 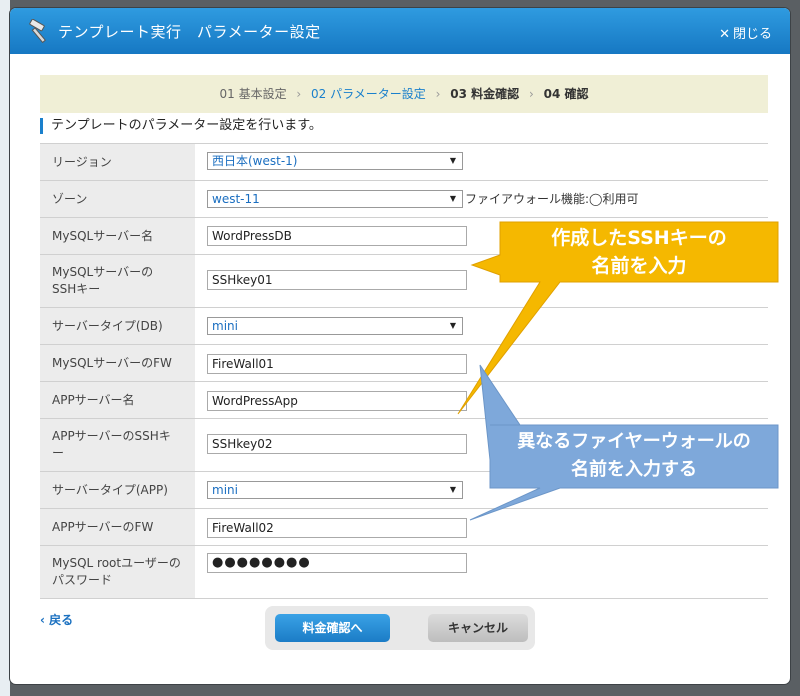 What do you see at coordinates (752, 34) in the screenshot?
I see `close-label: 閉じる` at bounding box center [752, 34].